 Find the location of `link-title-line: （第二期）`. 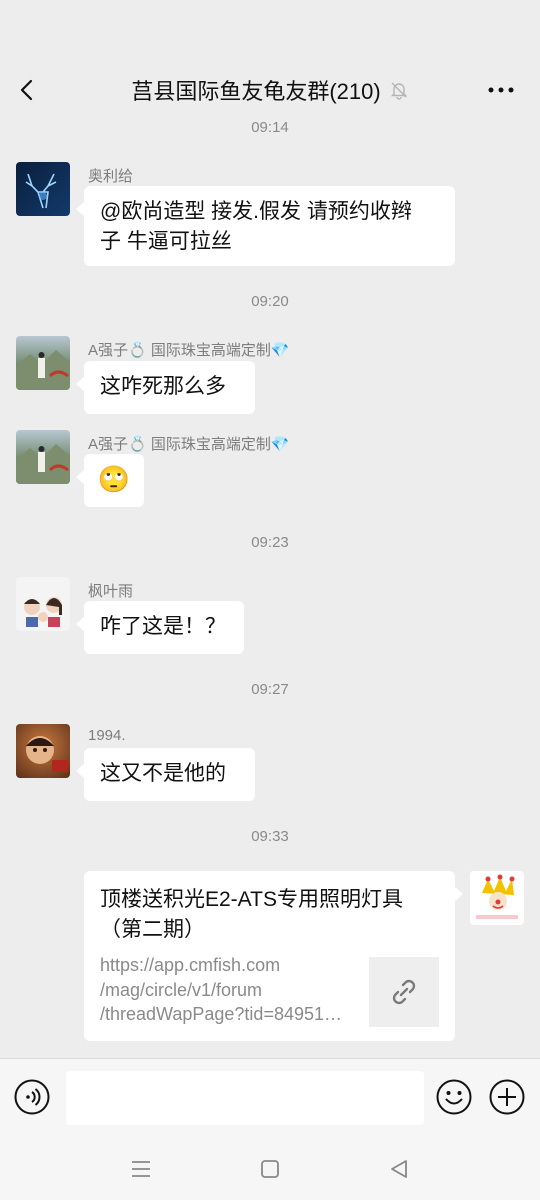

link-title-line: （第二期） is located at coordinates (152, 929).